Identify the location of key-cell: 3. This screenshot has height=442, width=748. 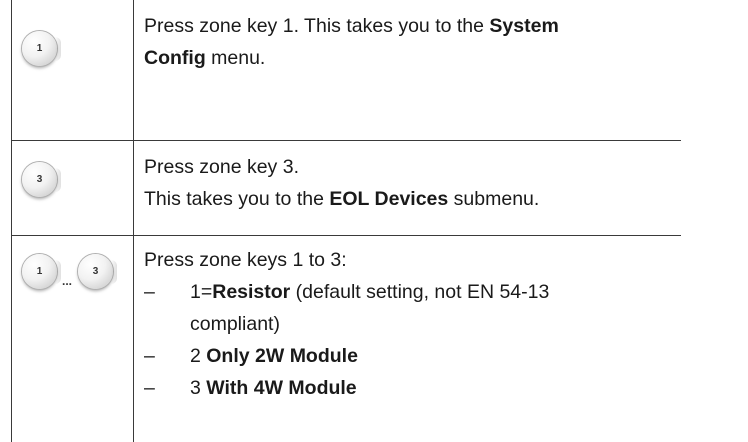
(73, 188).